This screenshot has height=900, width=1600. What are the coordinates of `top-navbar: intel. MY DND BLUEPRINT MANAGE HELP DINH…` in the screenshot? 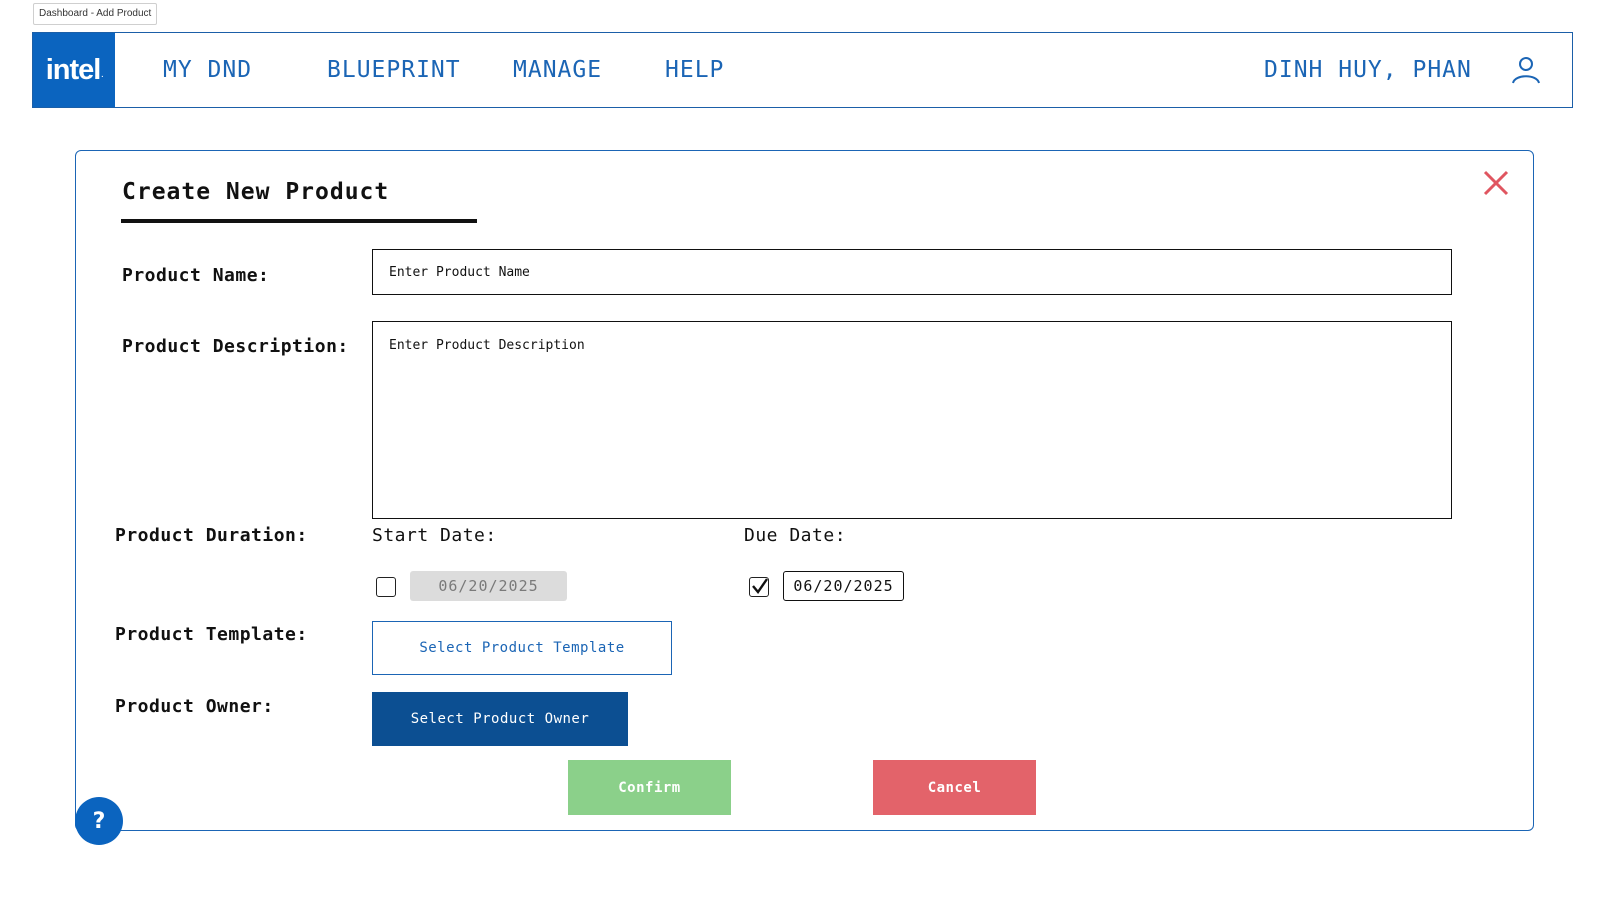 It's located at (802, 70).